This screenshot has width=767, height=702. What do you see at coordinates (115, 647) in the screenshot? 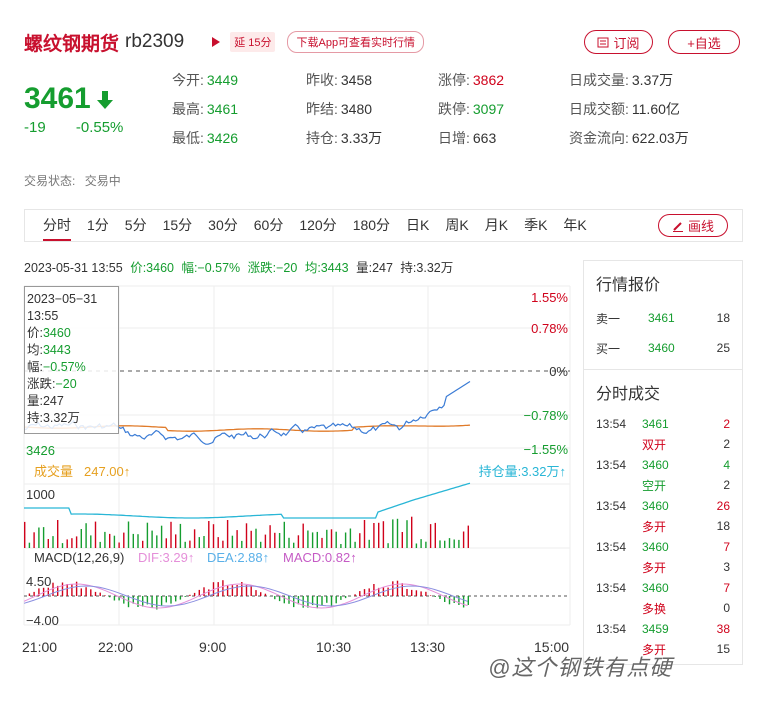
I see `x-tick: 22:00` at bounding box center [115, 647].